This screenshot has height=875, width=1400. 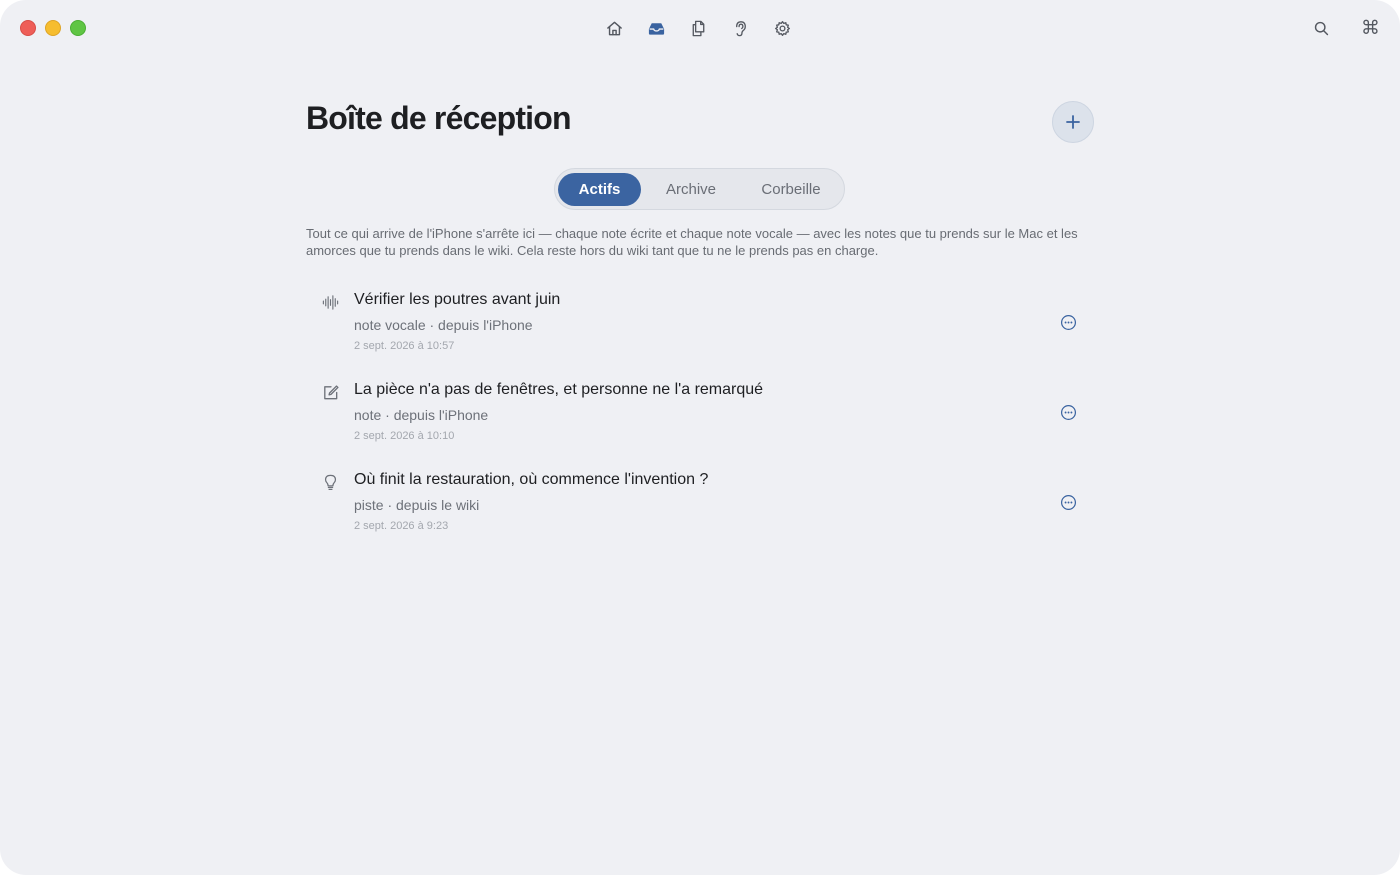 What do you see at coordinates (330, 482) in the screenshot?
I see `lightbulb-icon` at bounding box center [330, 482].